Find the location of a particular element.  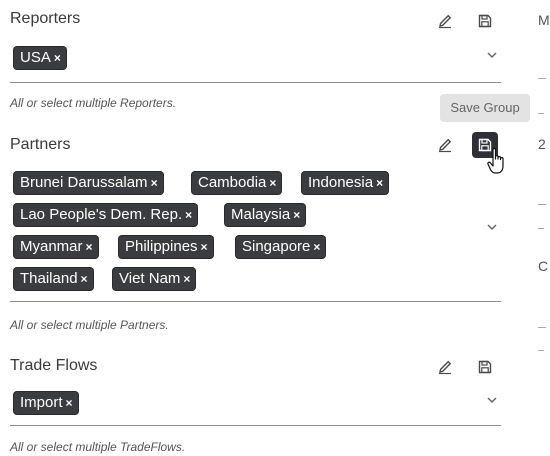

chip-partner-brunei: Brunei Darussalam × is located at coordinates (88, 183).